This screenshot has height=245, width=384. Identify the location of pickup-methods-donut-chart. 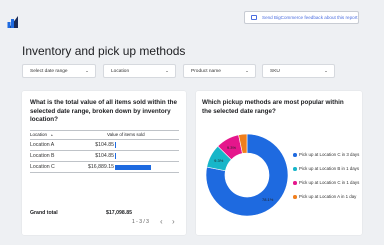
(247, 175).